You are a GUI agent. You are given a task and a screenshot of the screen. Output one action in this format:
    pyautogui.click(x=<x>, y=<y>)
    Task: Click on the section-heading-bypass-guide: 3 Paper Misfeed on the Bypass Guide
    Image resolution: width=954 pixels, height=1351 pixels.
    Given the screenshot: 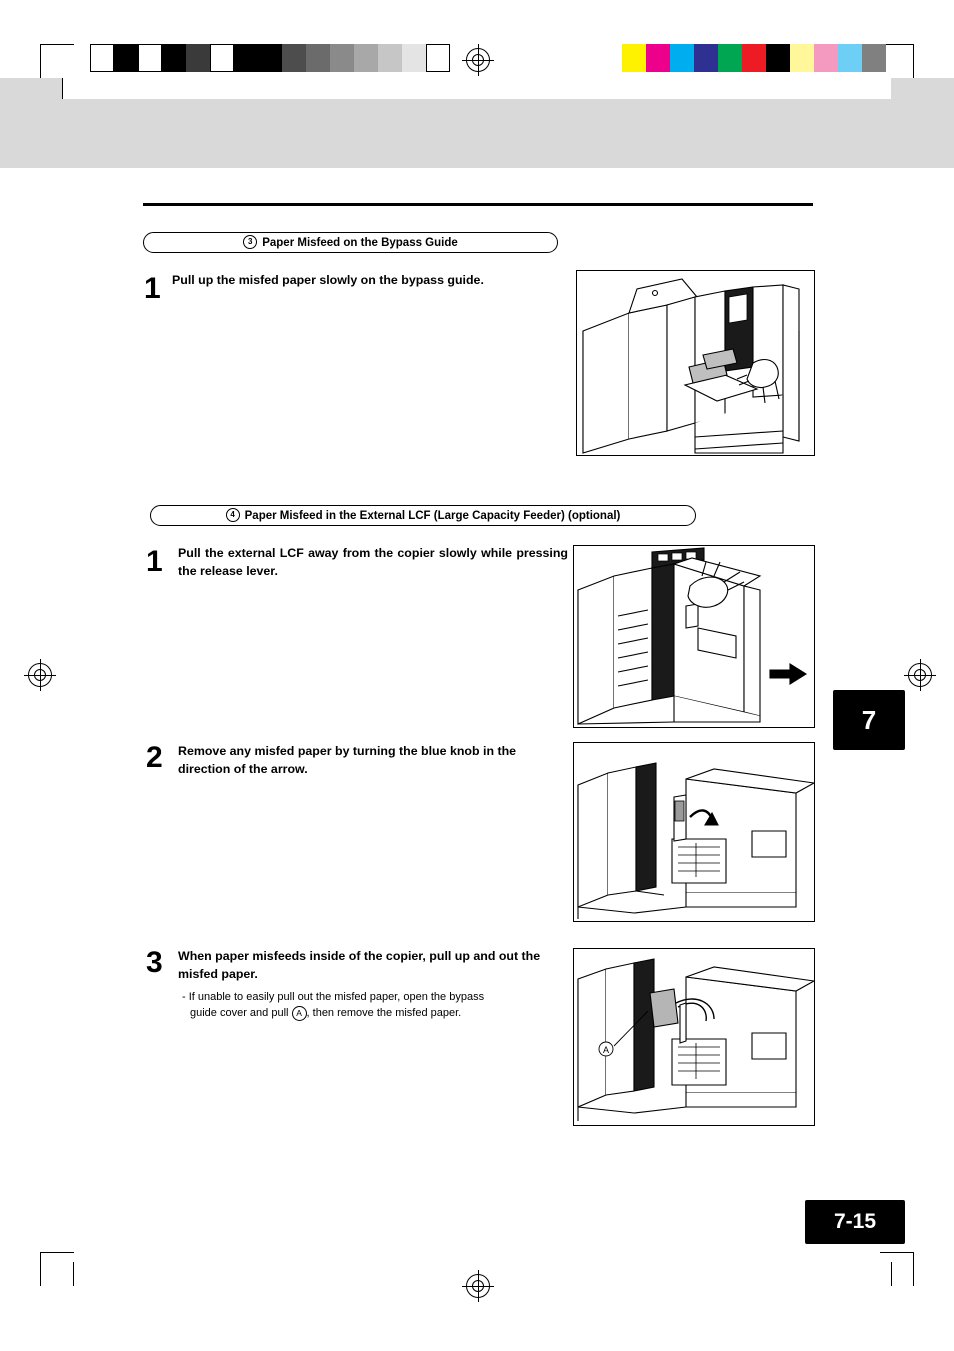 What is the action you would take?
    pyautogui.click(x=350, y=242)
    